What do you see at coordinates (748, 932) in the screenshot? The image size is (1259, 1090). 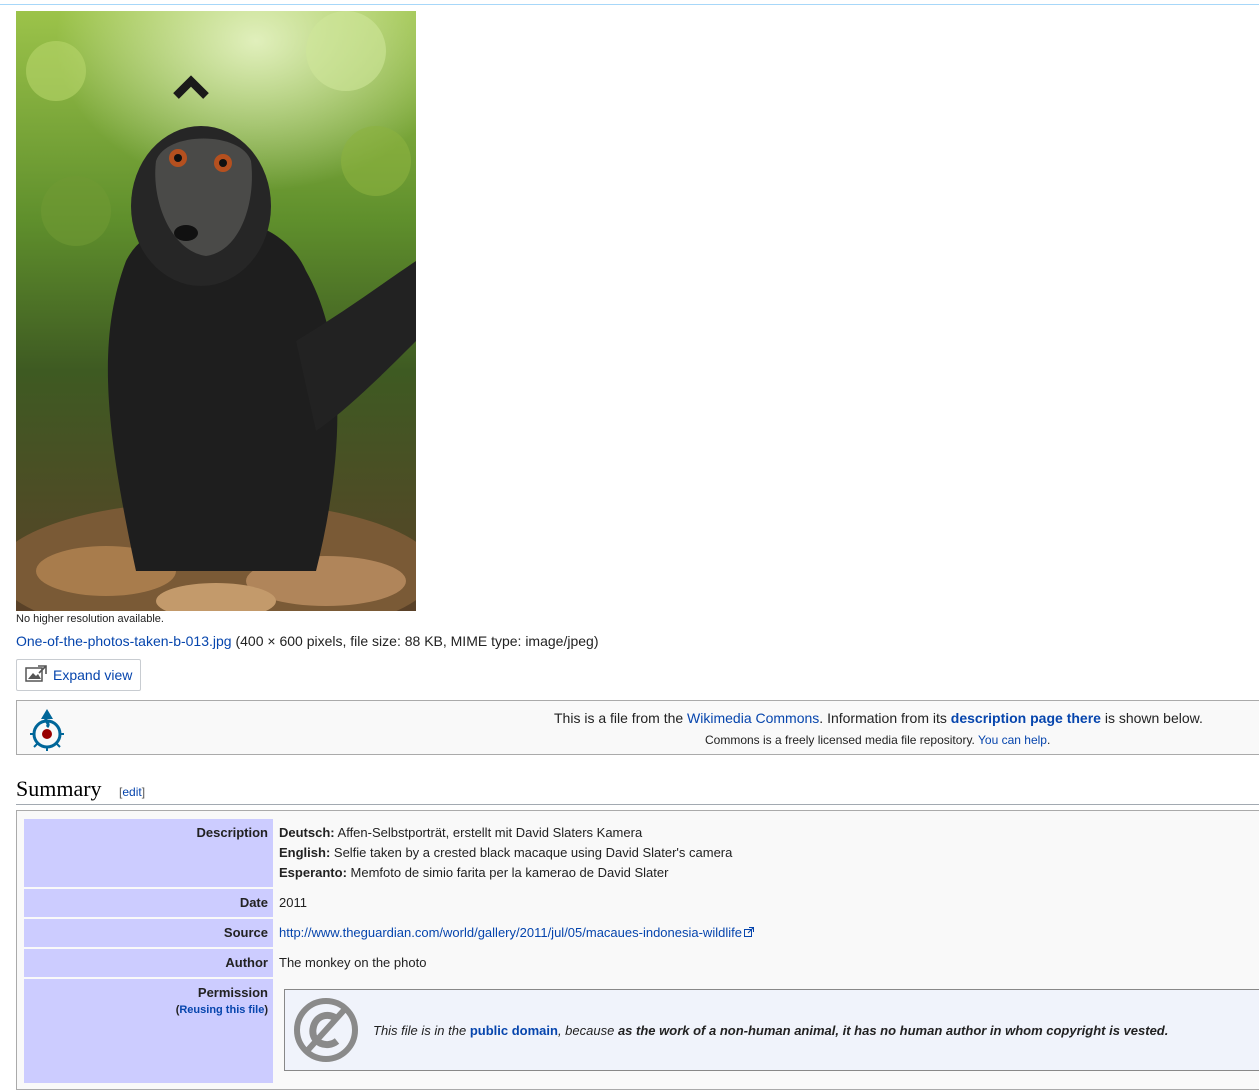 I see `external-link-icon` at bounding box center [748, 932].